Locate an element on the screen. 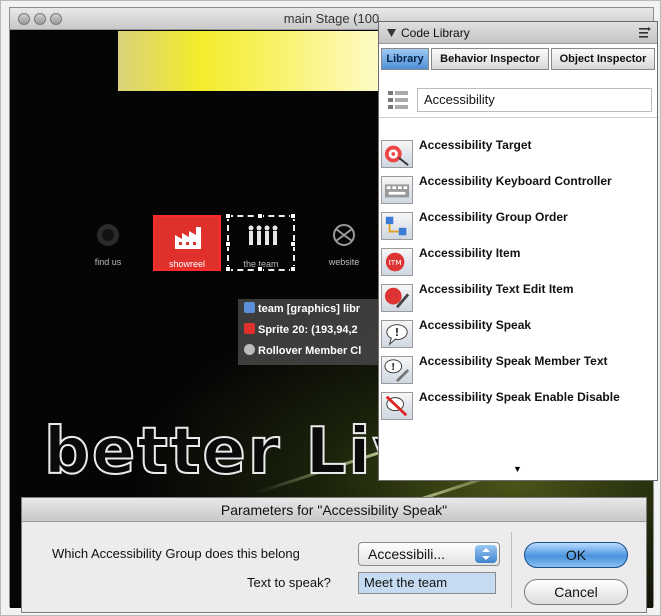 Image resolution: width=661 pixels, height=616 pixels. list-item-accessibility-keyboard-controller: Accessibility Keyboard Controller is located at coordinates (518, 188).